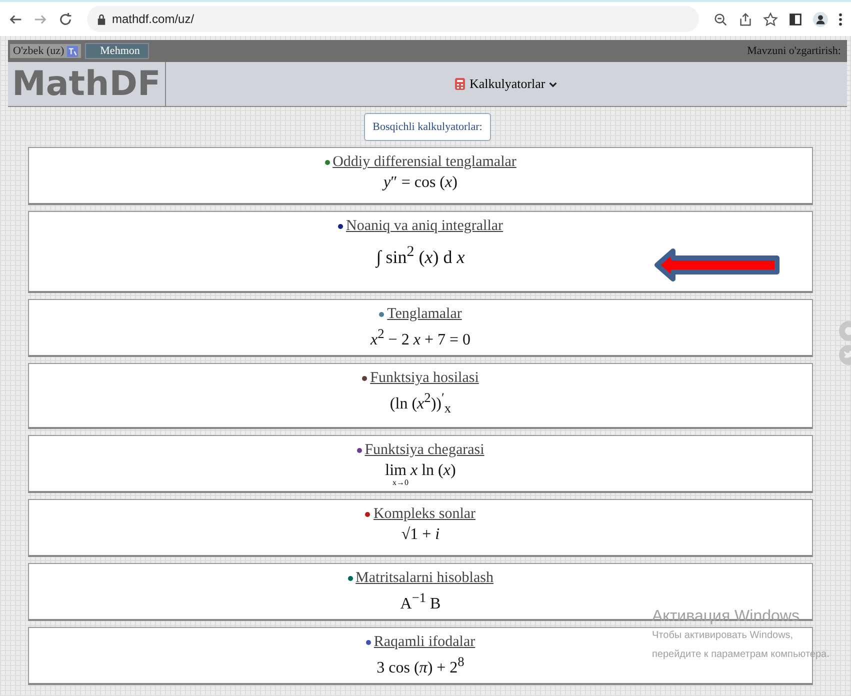  What do you see at coordinates (65, 19) in the screenshot?
I see `reload-icon` at bounding box center [65, 19].